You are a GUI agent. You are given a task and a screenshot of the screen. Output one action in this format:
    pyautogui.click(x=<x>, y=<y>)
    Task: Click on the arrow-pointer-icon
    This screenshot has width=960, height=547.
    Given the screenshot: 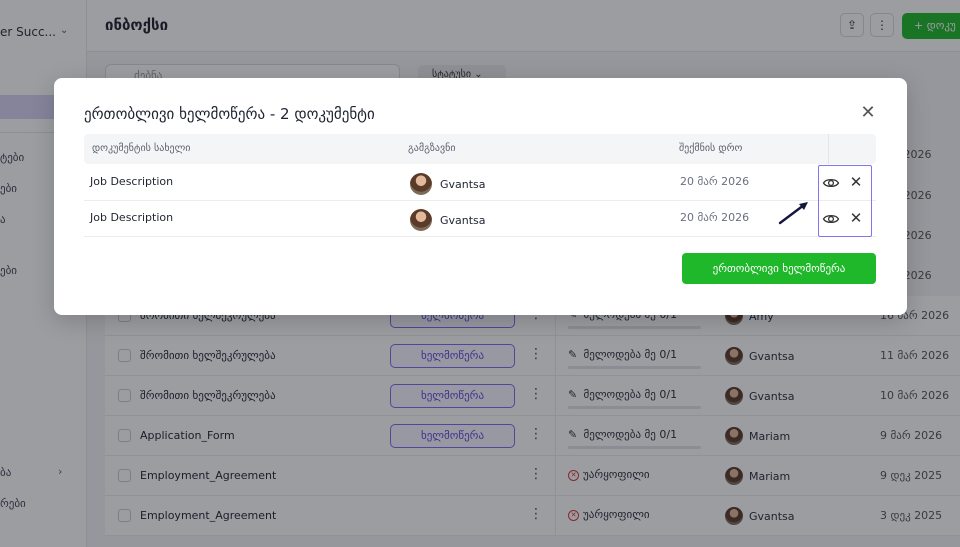 What is the action you would take?
    pyautogui.click(x=793, y=213)
    